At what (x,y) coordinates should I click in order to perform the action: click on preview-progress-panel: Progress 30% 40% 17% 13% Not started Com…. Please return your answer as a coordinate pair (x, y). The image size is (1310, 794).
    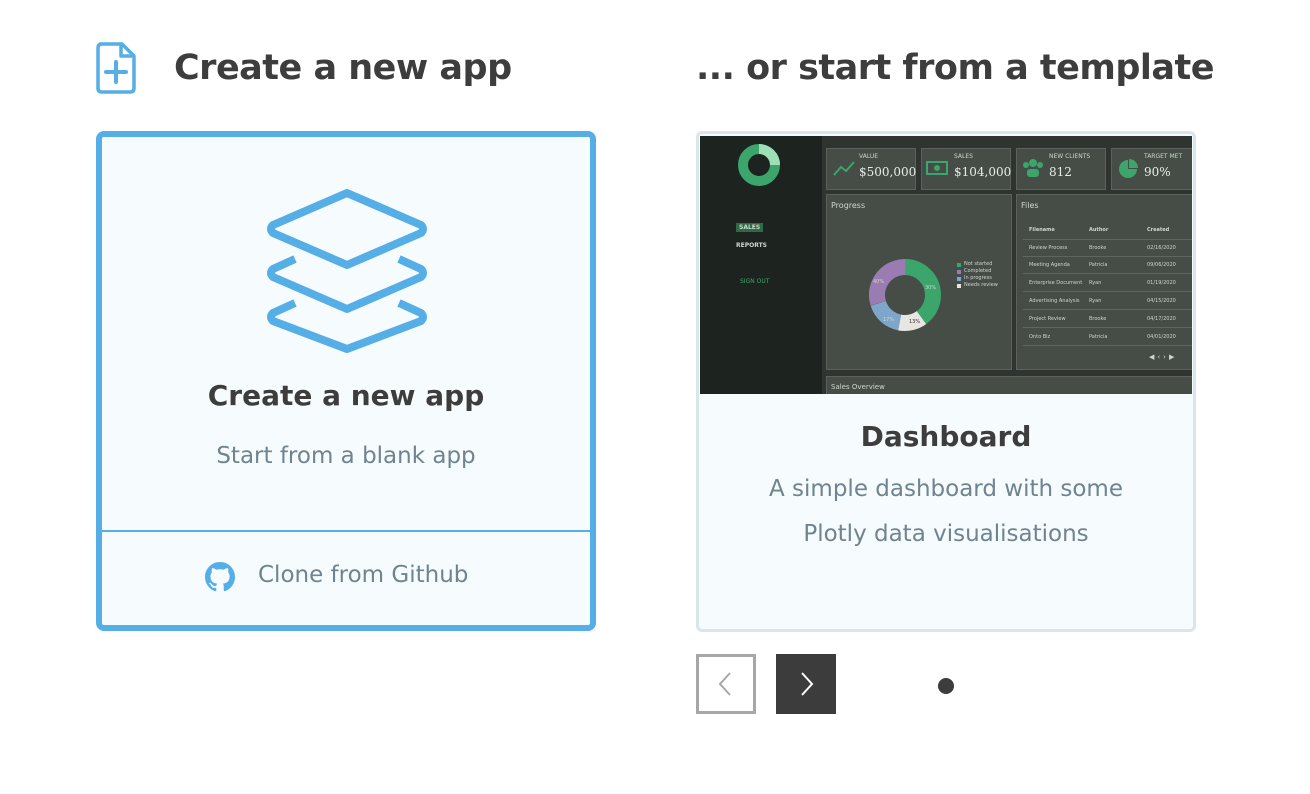
    Looking at the image, I should click on (919, 282).